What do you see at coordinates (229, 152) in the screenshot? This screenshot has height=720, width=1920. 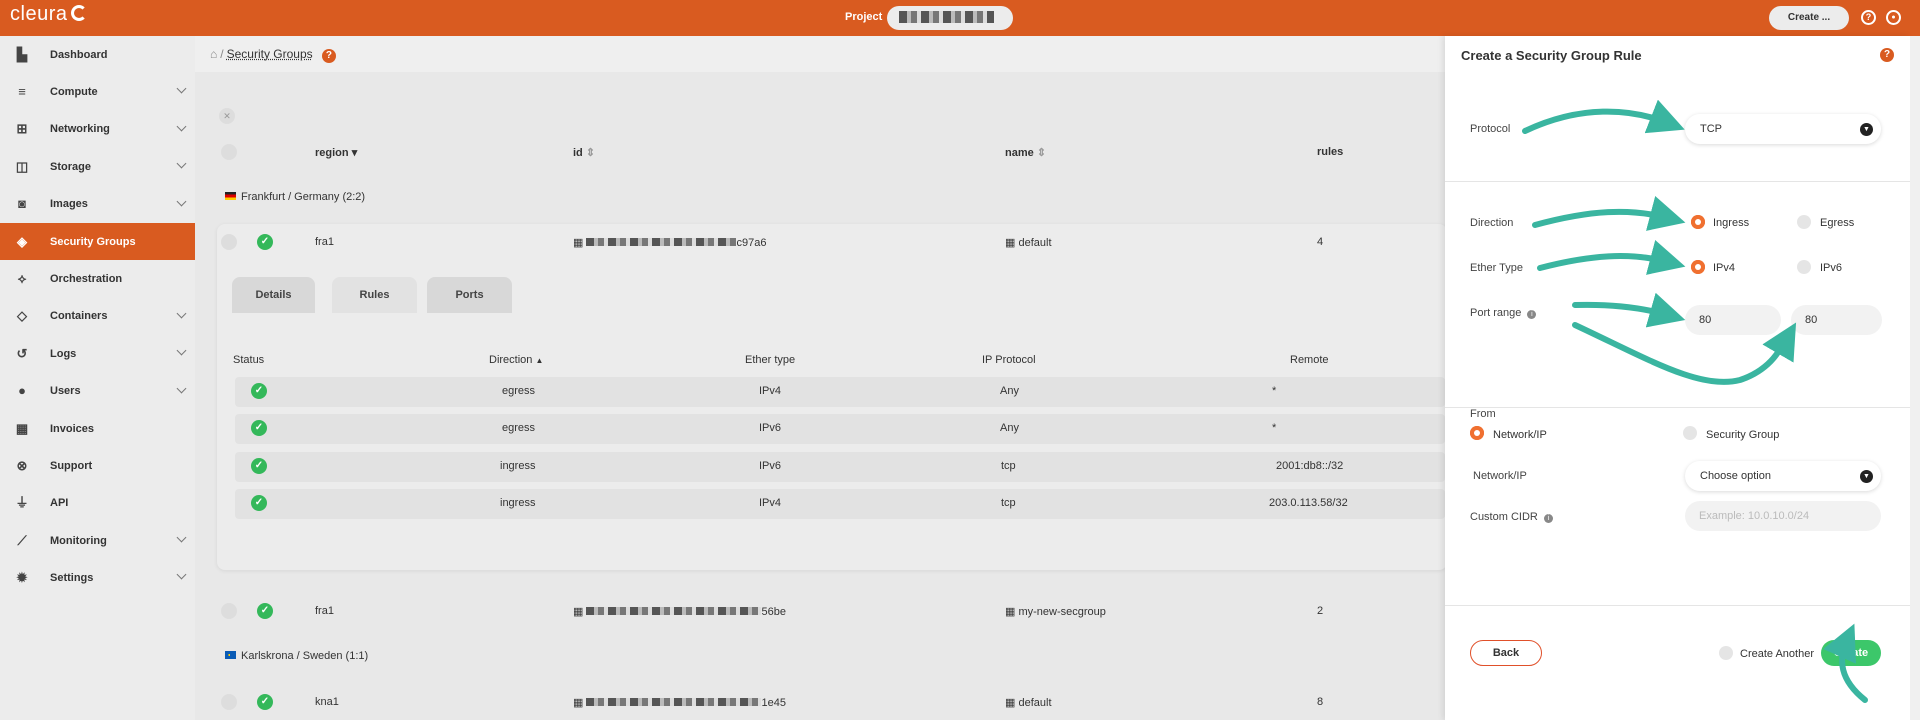 I see `select-all-checkbox` at bounding box center [229, 152].